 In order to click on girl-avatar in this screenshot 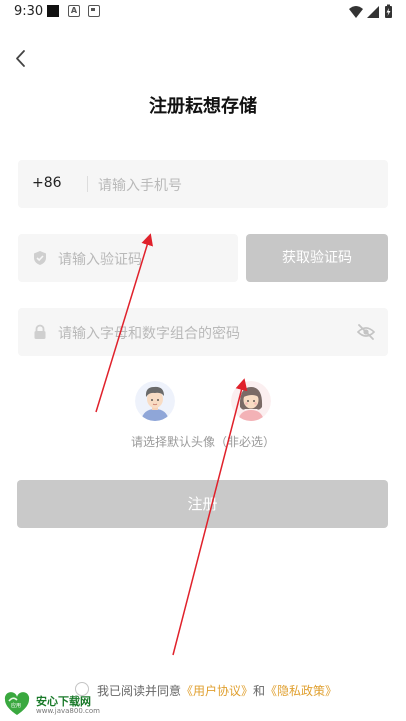, I will do `click(251, 401)`.